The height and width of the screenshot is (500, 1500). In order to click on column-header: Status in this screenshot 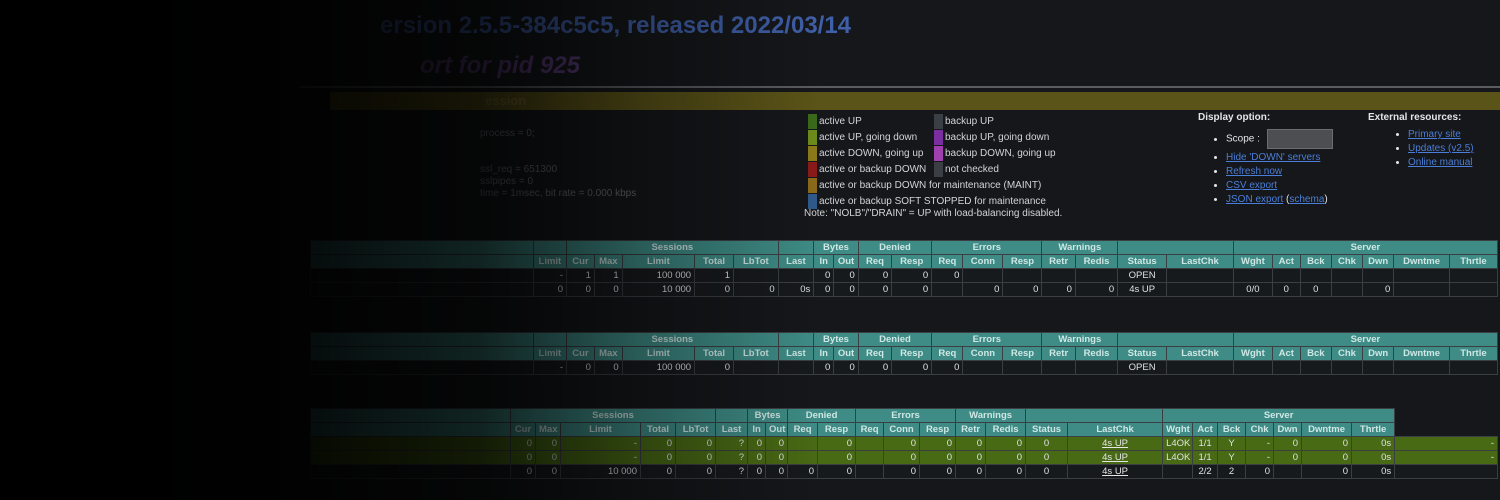, I will do `click(1142, 353)`.